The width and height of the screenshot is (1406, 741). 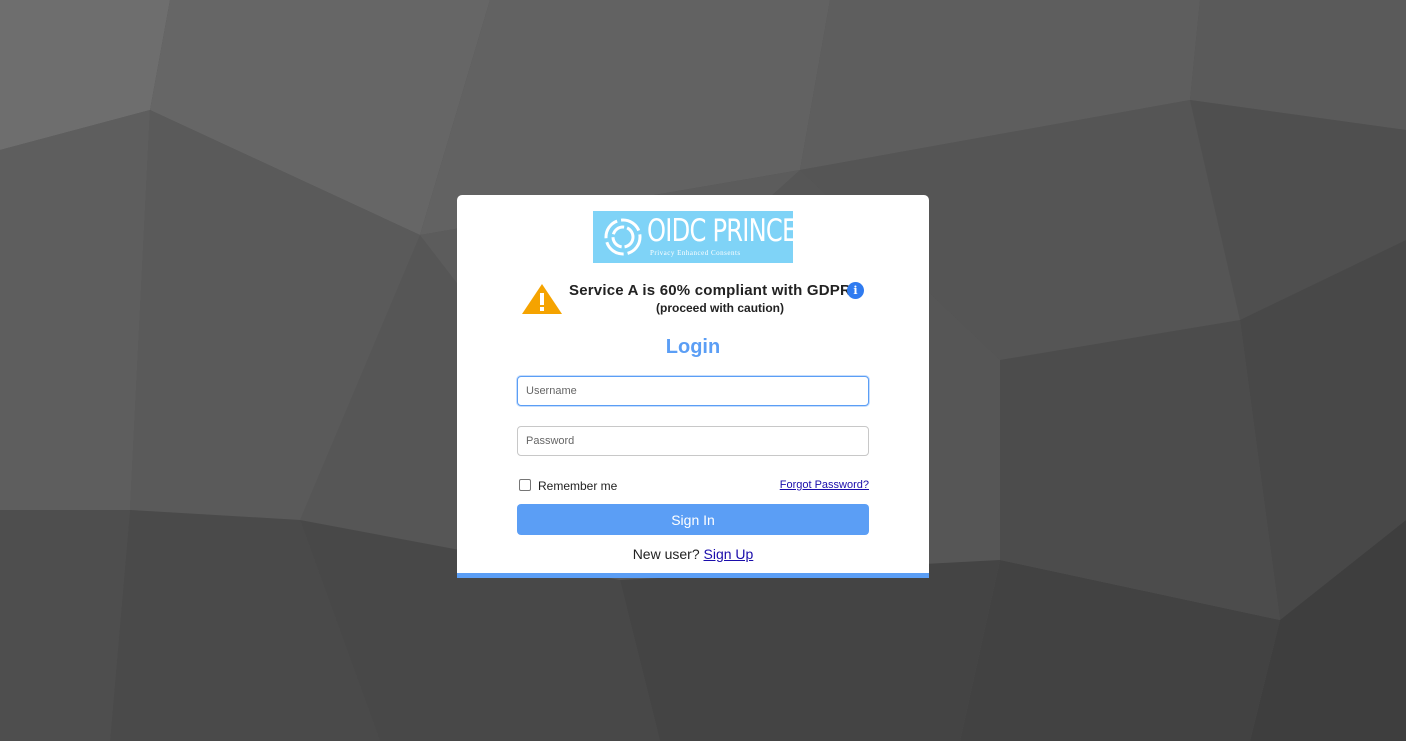 What do you see at coordinates (855, 290) in the screenshot?
I see `info-icon: i` at bounding box center [855, 290].